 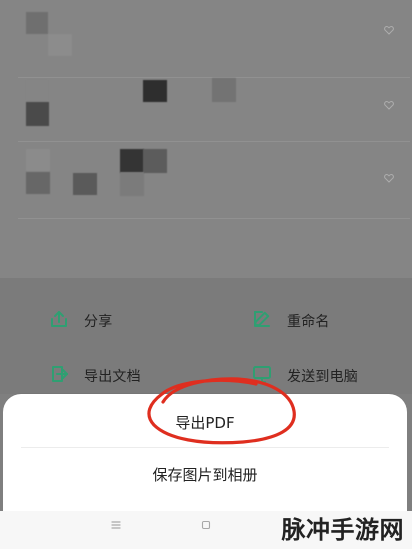 I want to click on share-label: 分享, so click(x=98, y=322).